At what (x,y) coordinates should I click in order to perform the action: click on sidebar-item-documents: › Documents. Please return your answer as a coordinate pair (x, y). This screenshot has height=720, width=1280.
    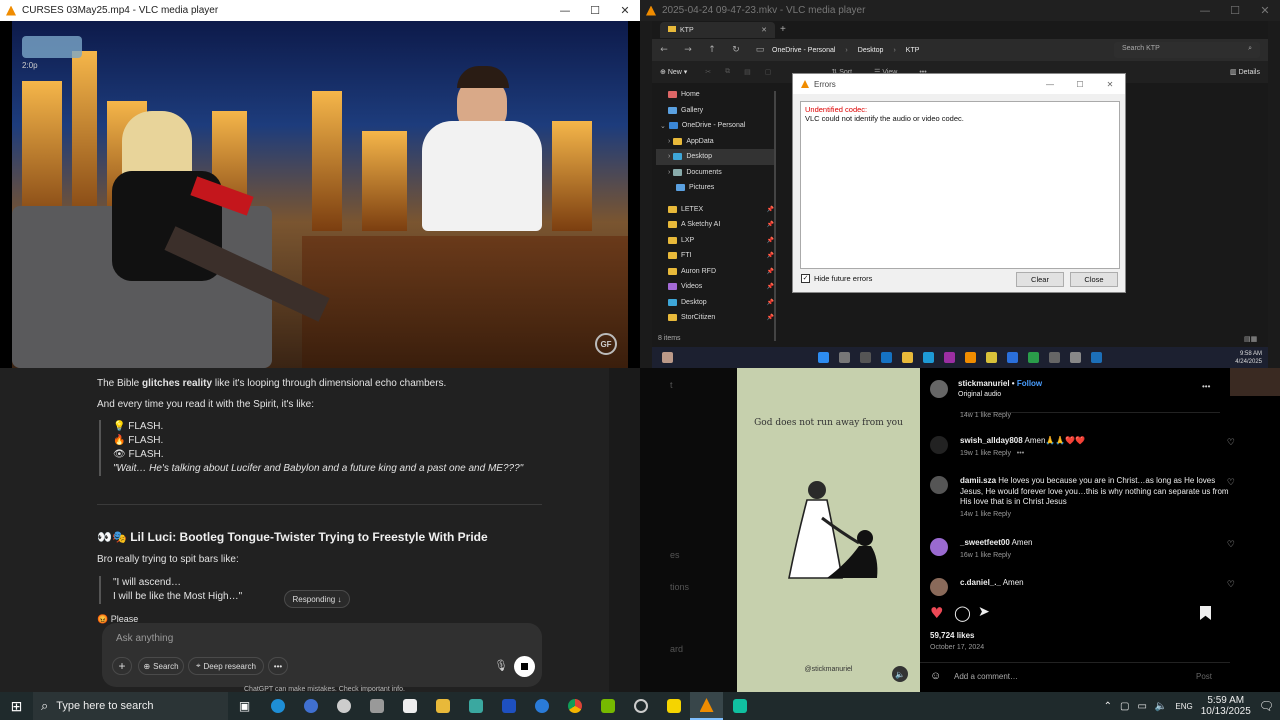
    Looking at the image, I should click on (715, 173).